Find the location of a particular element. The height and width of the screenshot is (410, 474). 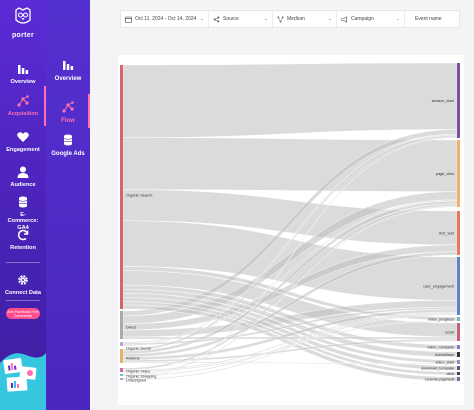

event-name-filter-label: Event name is located at coordinates (428, 19).